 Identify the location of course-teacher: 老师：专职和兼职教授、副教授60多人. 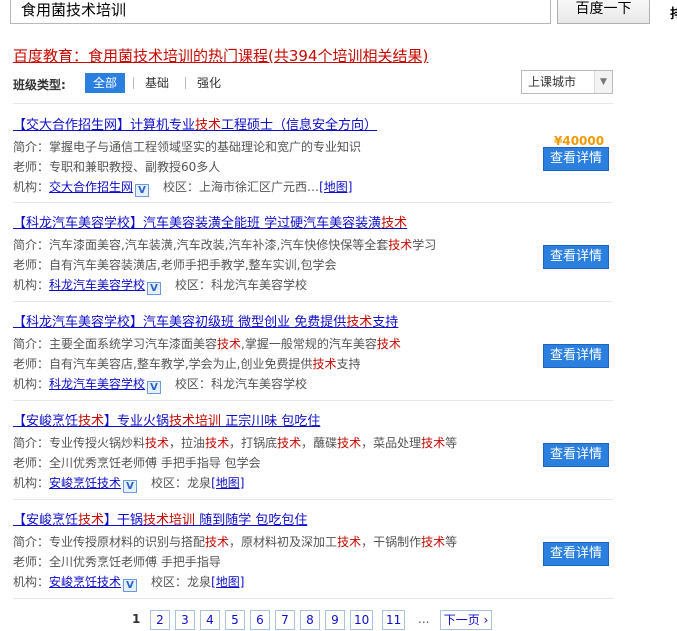
(117, 167).